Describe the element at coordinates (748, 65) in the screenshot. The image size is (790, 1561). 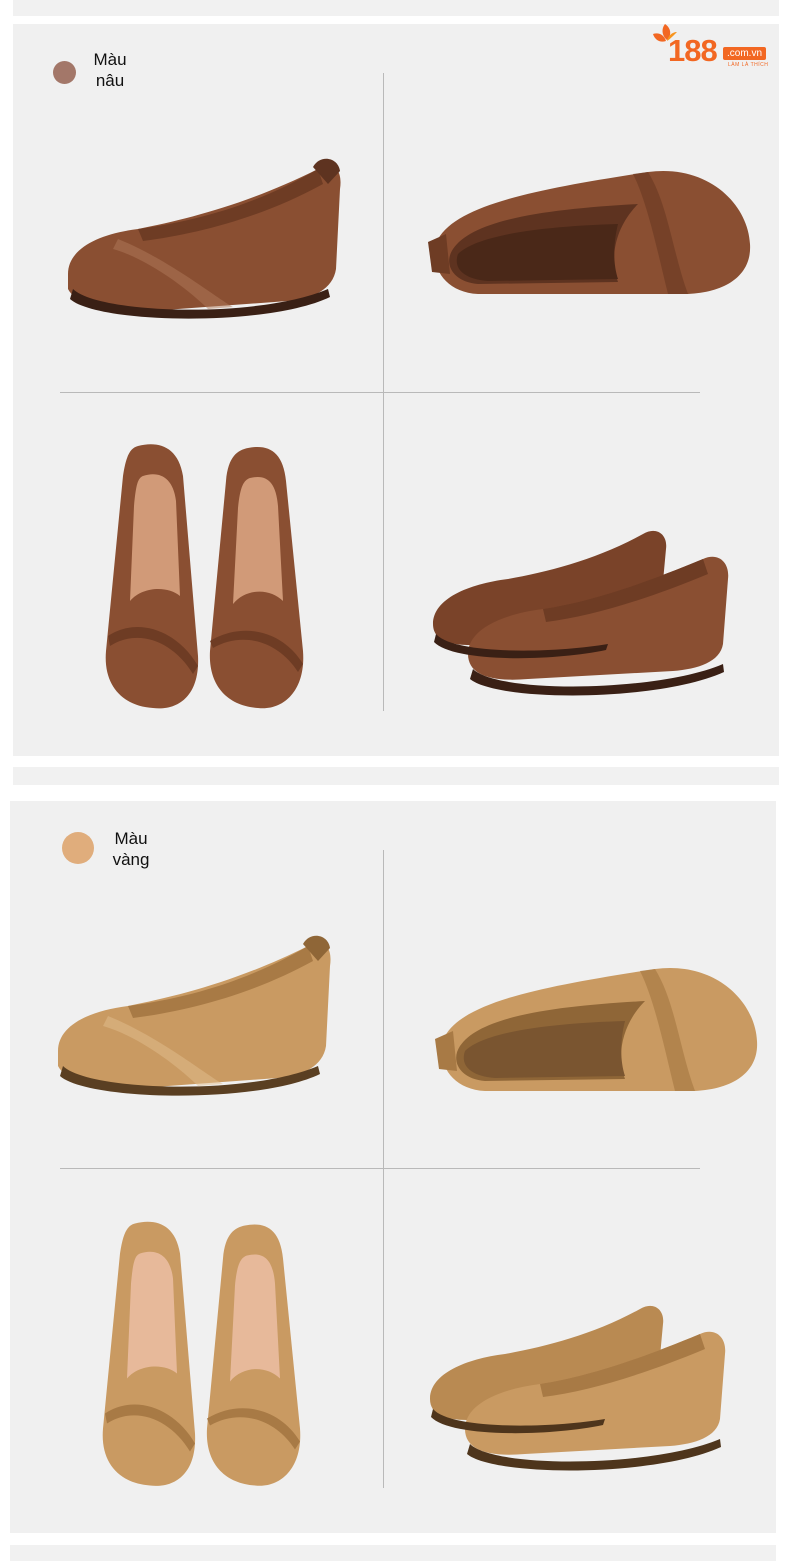
I see `logo-slogan: LÀM LÀ THÍCH` at that location.